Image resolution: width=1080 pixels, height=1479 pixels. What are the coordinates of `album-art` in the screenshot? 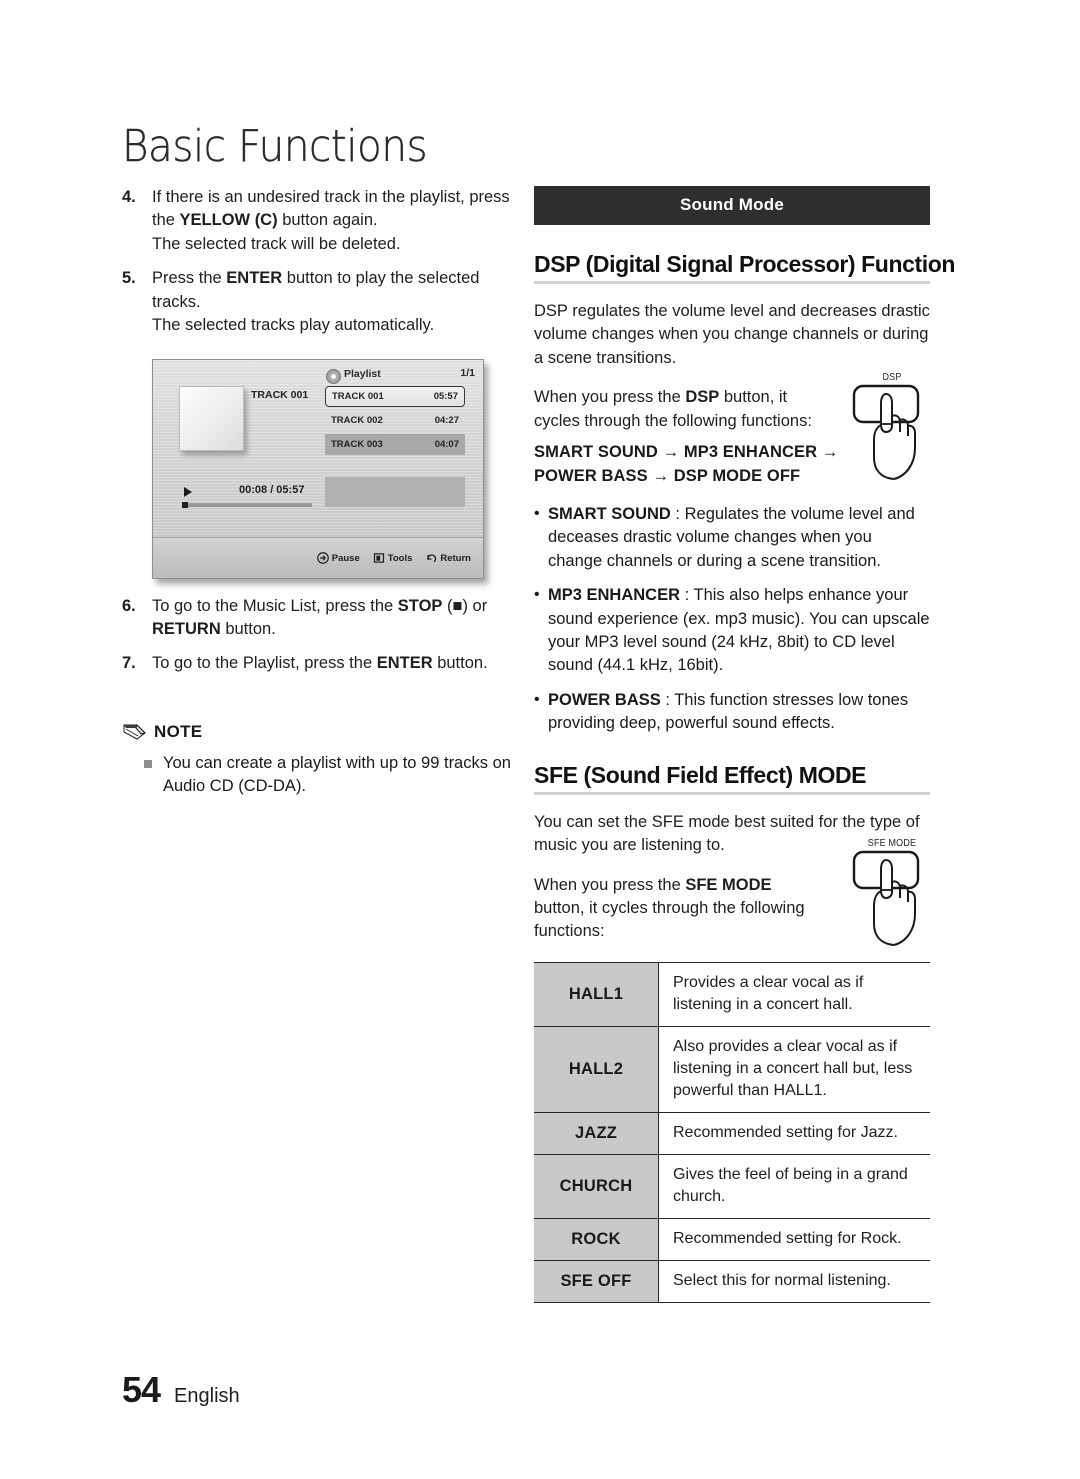 It's located at (211, 418).